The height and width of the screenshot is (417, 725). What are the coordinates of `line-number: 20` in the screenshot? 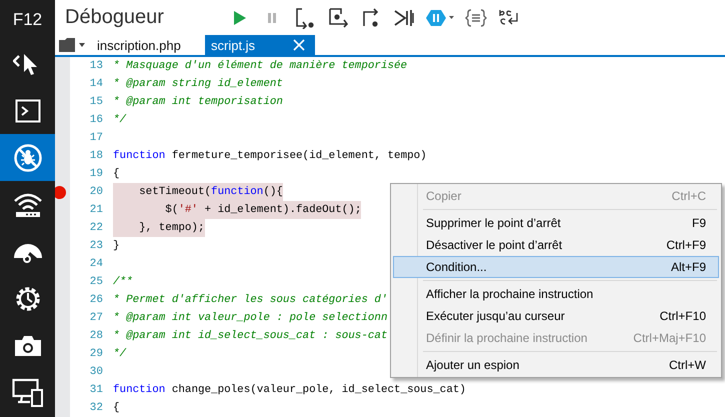 It's located at (95, 192).